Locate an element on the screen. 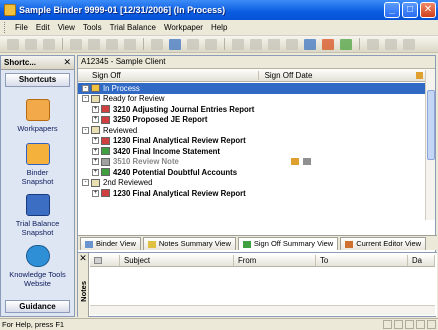 This screenshot has height=330, width=438. status-cell is located at coordinates (409, 324).